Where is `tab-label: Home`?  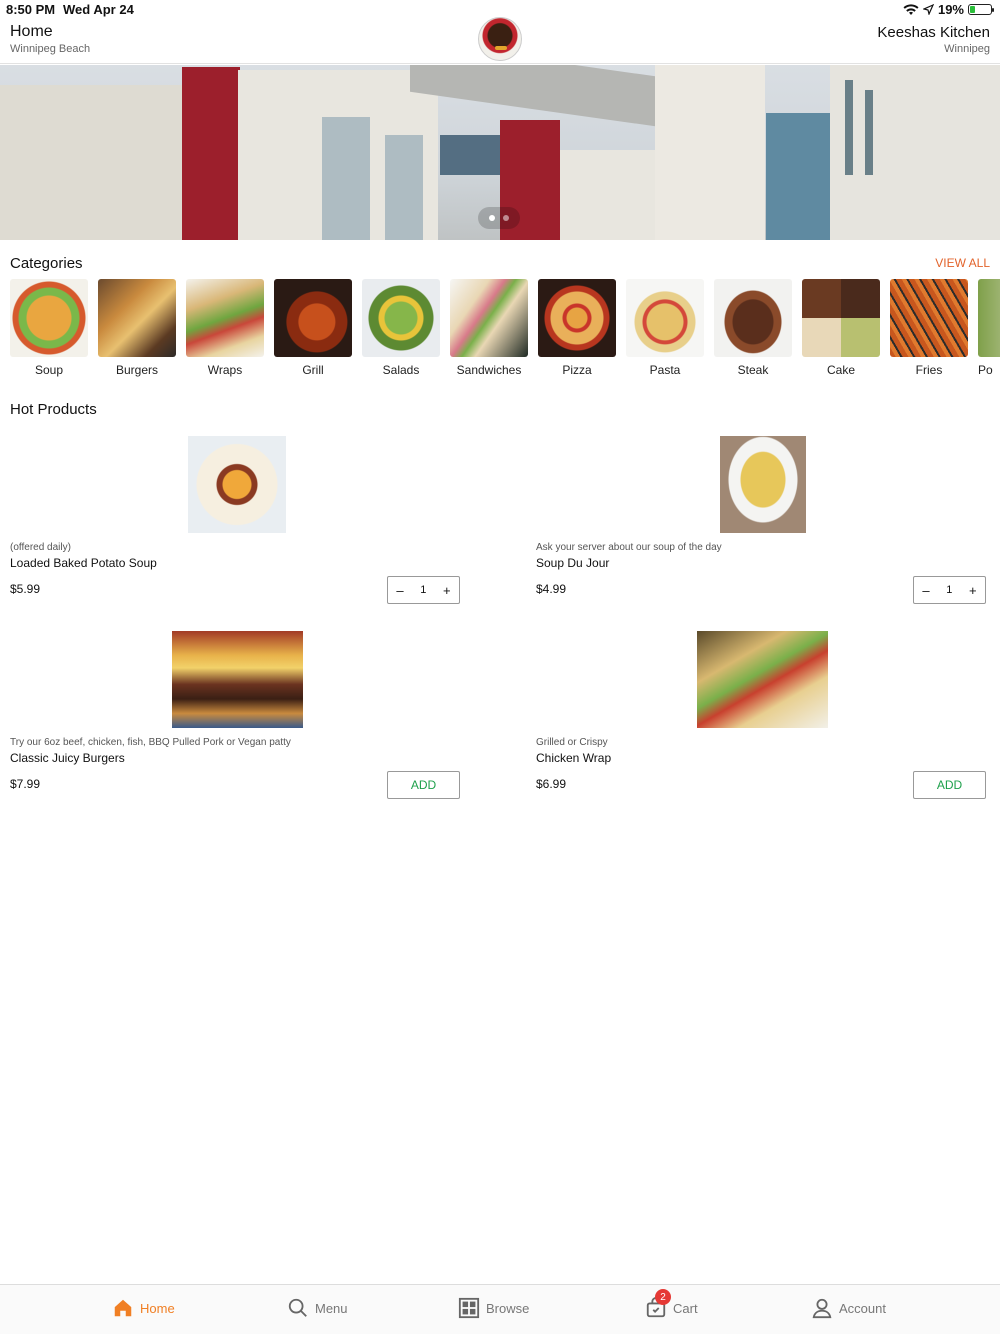 tab-label: Home is located at coordinates (157, 1308).